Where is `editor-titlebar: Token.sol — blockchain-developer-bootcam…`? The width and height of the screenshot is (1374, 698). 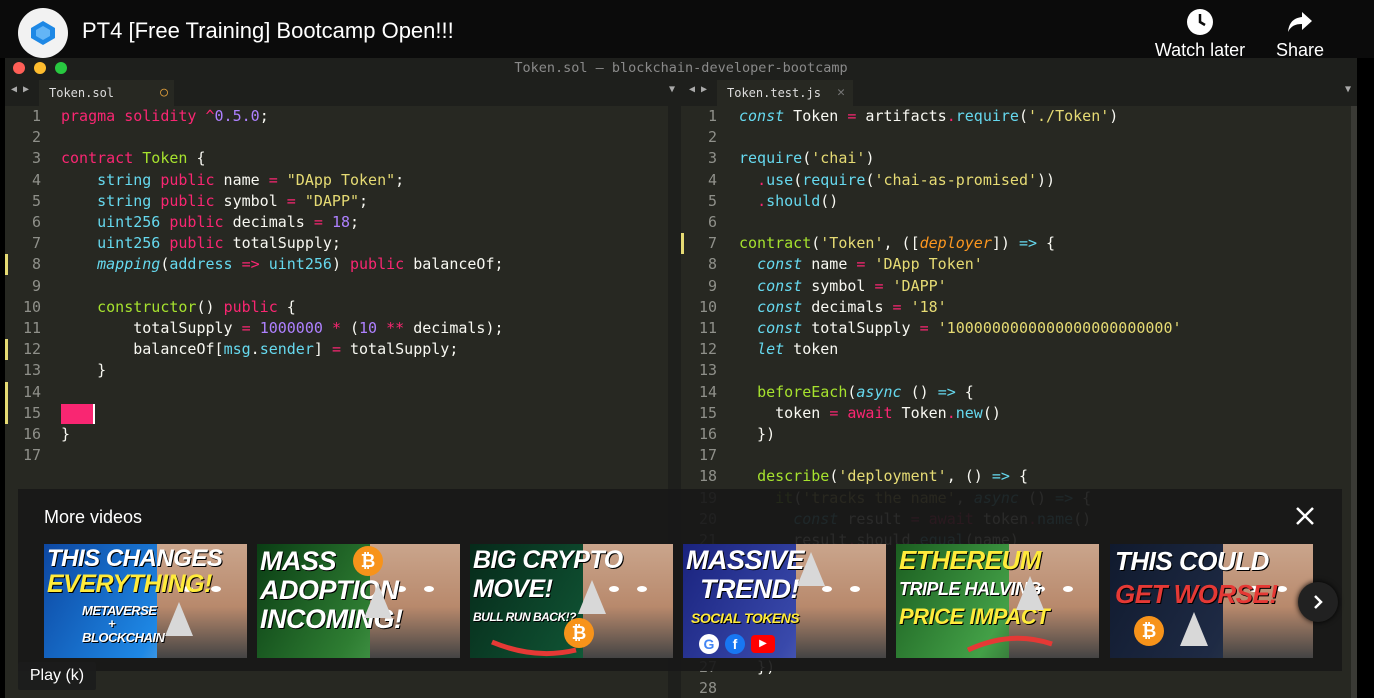 editor-titlebar: Token.sol — blockchain-developer-bootcam… is located at coordinates (681, 68).